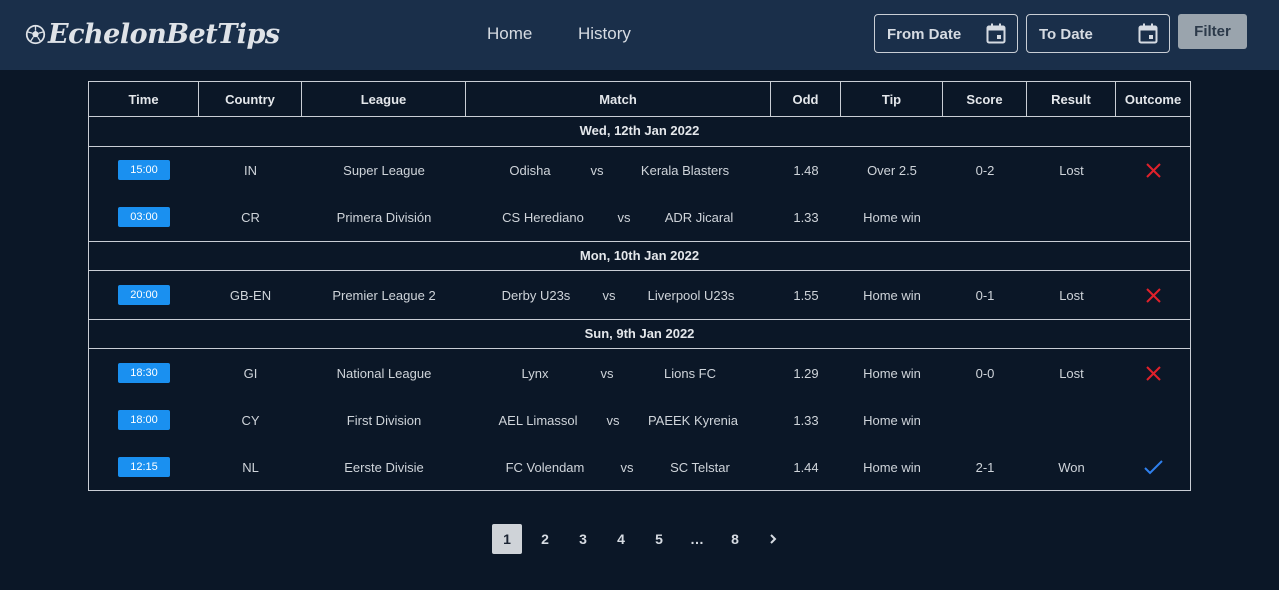 This screenshot has height=590, width=1279. What do you see at coordinates (384, 170) in the screenshot?
I see `league-cell: Super League` at bounding box center [384, 170].